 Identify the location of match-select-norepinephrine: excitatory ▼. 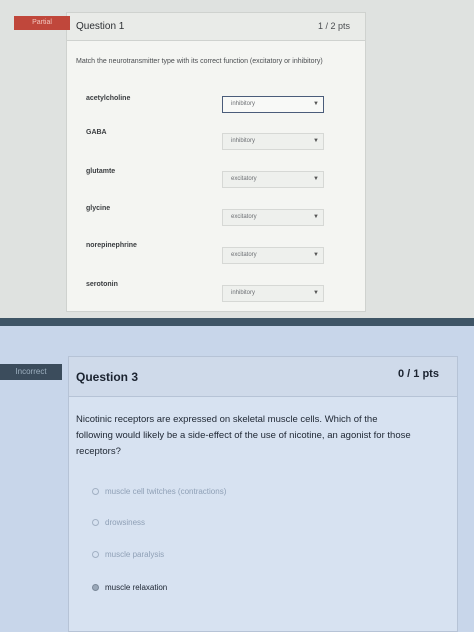
(273, 255).